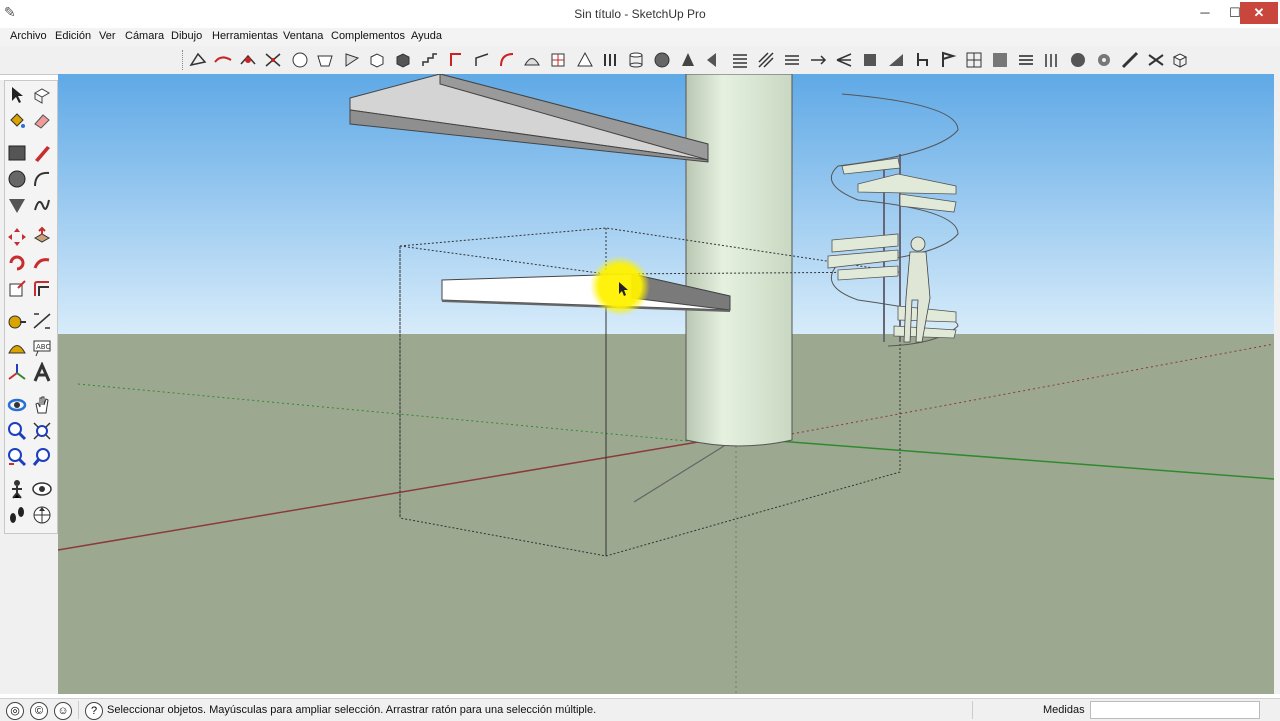  Describe the element at coordinates (183, 60) in the screenshot. I see `toolbar-grip` at that location.